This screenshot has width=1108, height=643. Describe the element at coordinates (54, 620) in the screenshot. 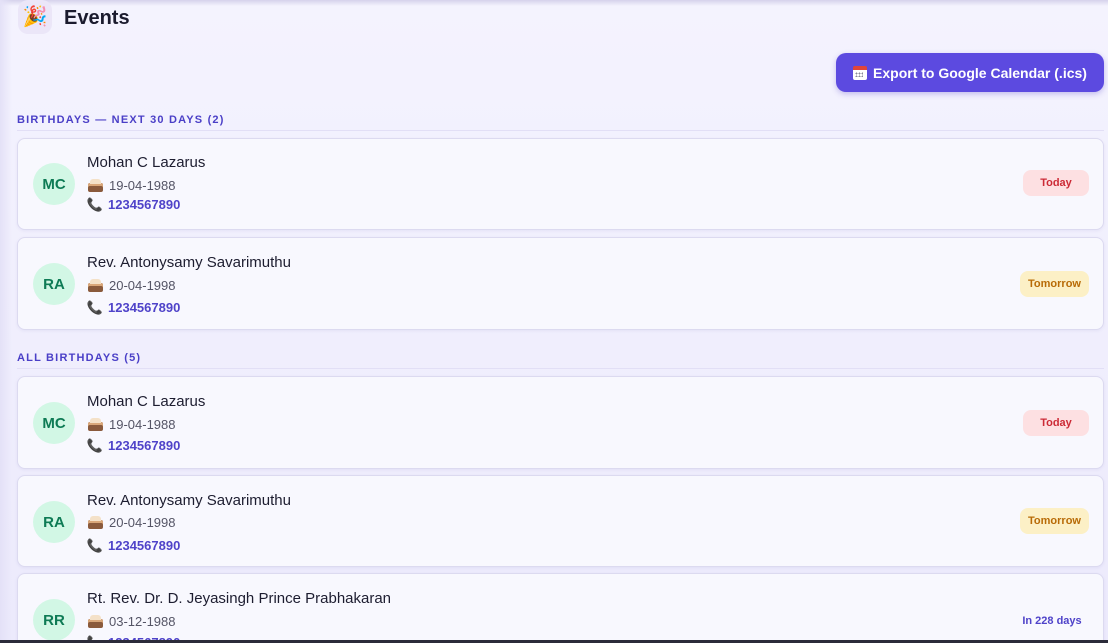

I see `avatar: RR` at that location.